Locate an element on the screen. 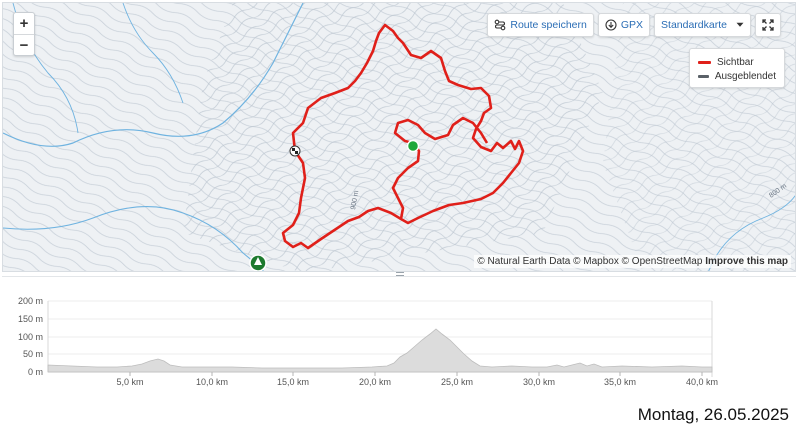  fullscreen-icon is located at coordinates (768, 25).